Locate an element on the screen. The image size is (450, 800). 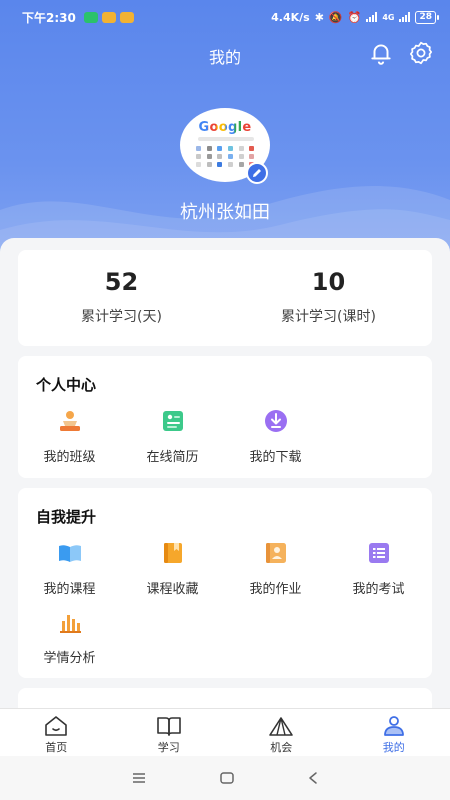
gear-icon is located at coordinates (421, 53).